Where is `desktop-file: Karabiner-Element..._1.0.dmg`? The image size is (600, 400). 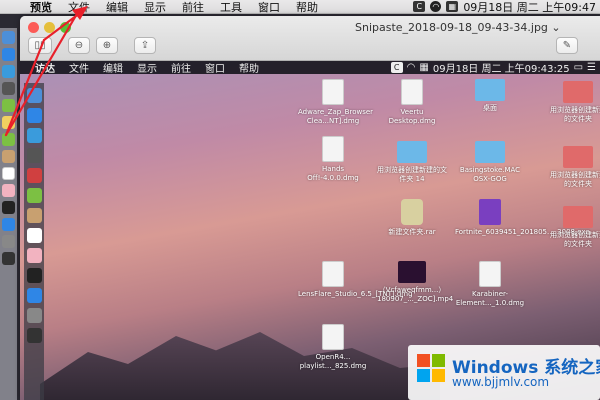
desktop-file: Karabiner-Element..._1.0.dmg is located at coordinates (490, 284).